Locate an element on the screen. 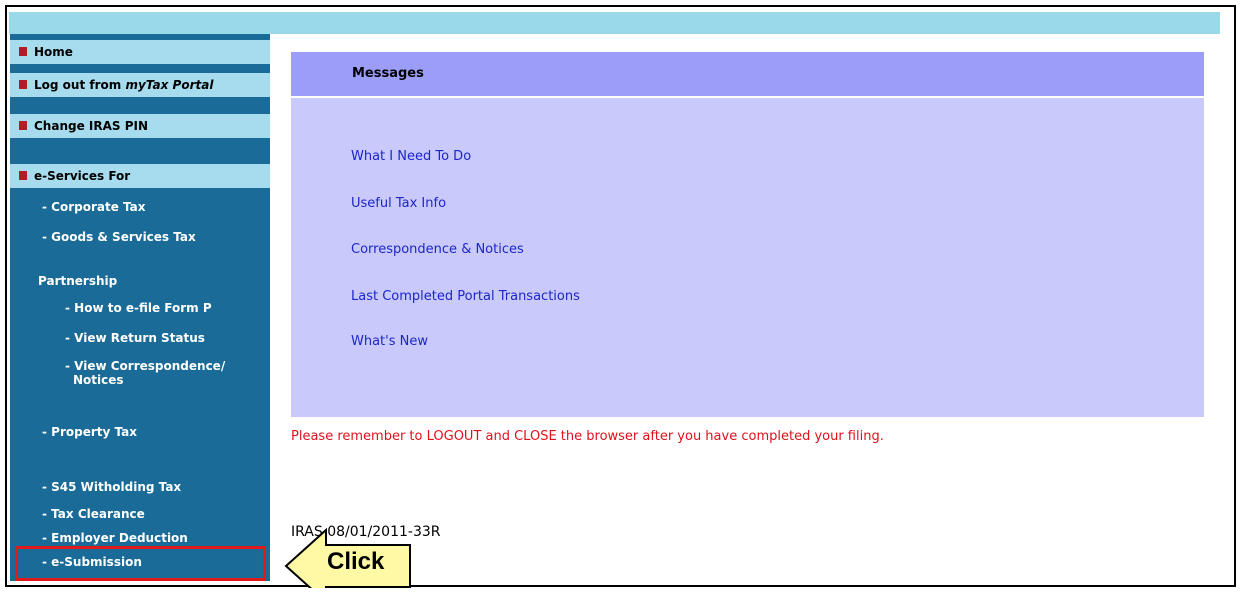 This screenshot has height=594, width=1242. sidebar-heading-partnership: Partnership is located at coordinates (78, 281).